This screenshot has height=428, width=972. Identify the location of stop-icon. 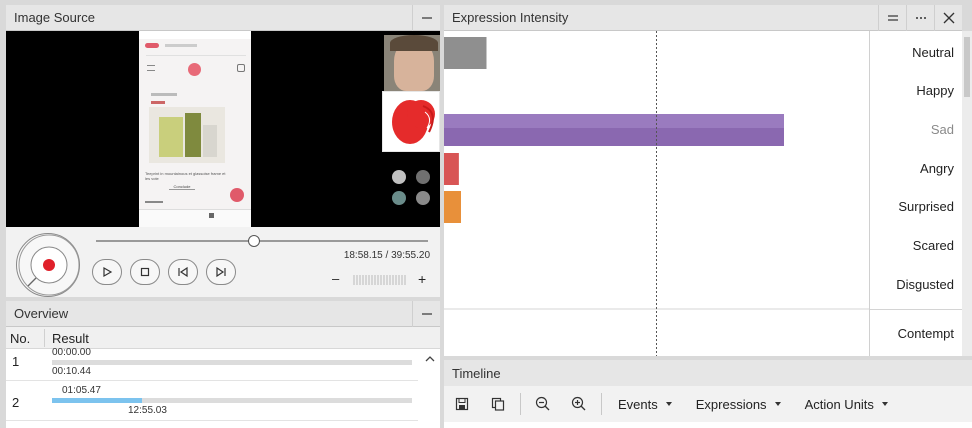
(145, 272).